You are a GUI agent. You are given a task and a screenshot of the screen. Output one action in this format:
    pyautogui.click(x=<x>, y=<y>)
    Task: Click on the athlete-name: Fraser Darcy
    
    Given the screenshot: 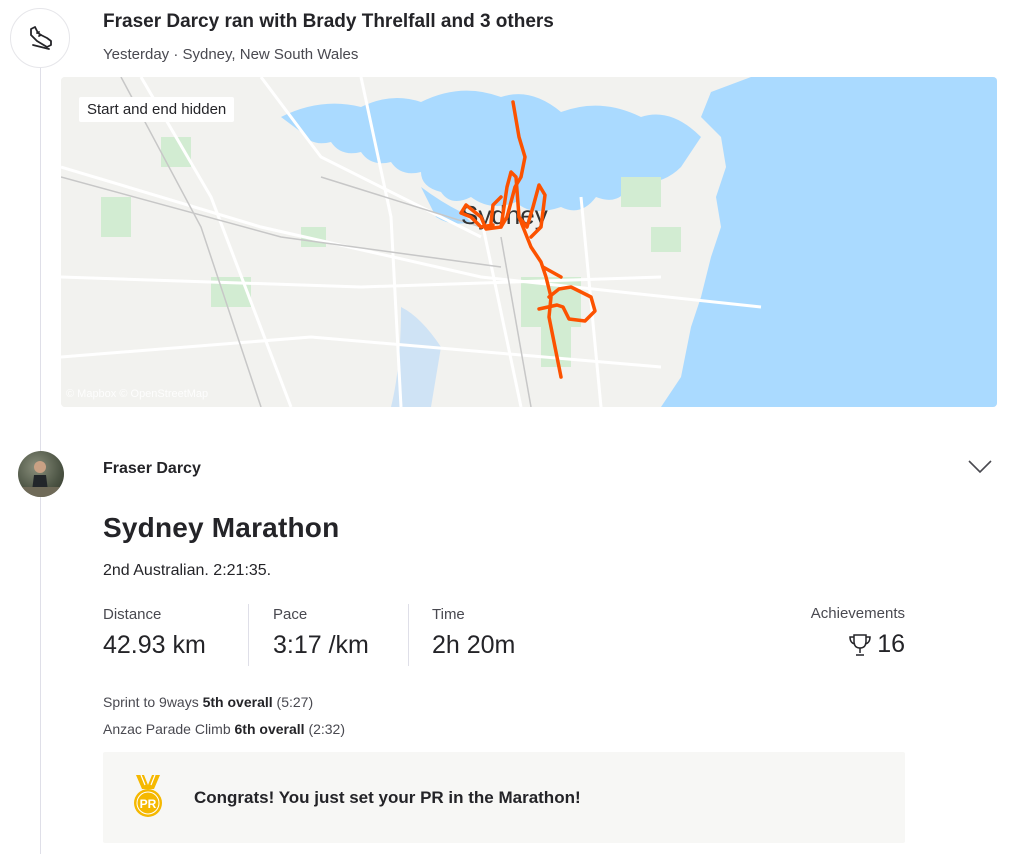 What is the action you would take?
    pyautogui.click(x=152, y=469)
    